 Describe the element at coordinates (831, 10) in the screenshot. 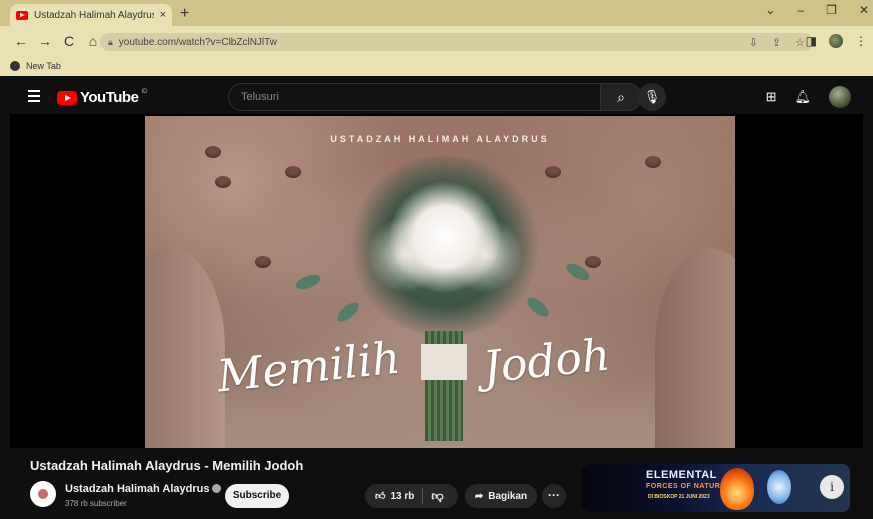

I see `restore-icon: ❐` at that location.